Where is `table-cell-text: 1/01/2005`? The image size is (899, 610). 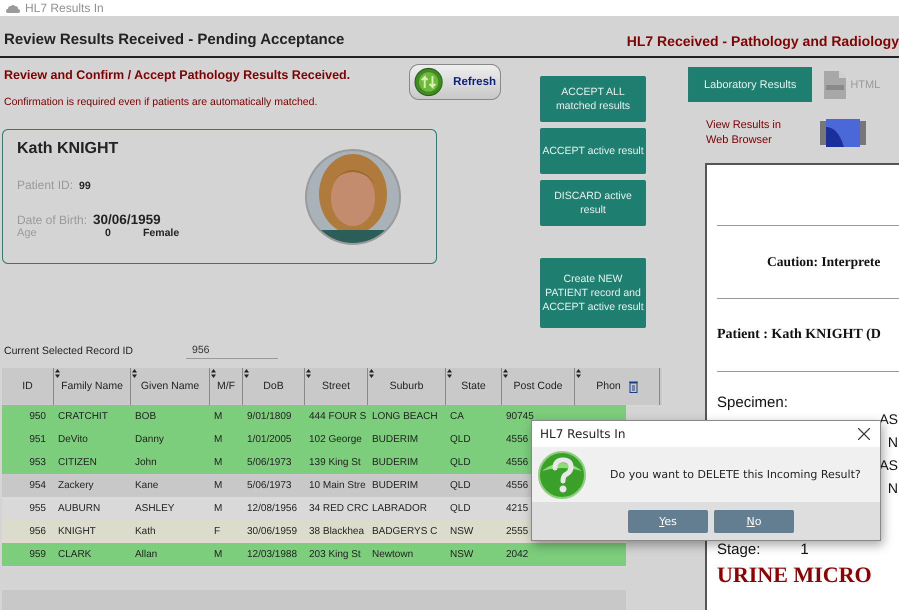
table-cell-text: 1/01/2005 is located at coordinates (269, 439).